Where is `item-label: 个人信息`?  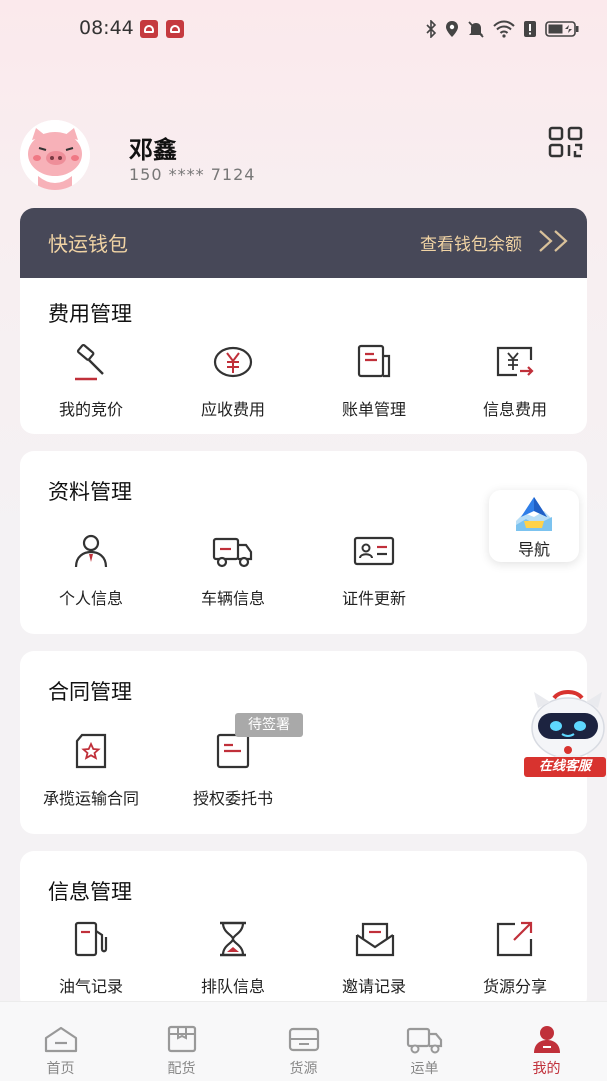
item-label: 个人信息 is located at coordinates (90, 598).